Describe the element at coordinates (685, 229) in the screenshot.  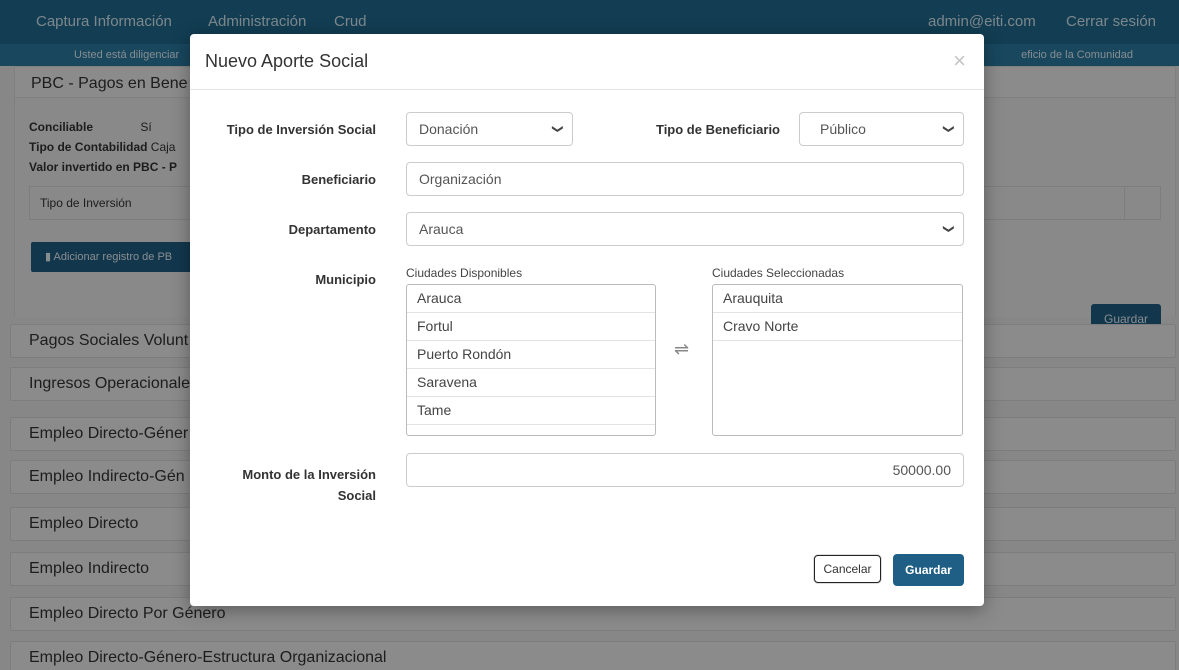
I see `departamento-select: Arauca ❯` at that location.